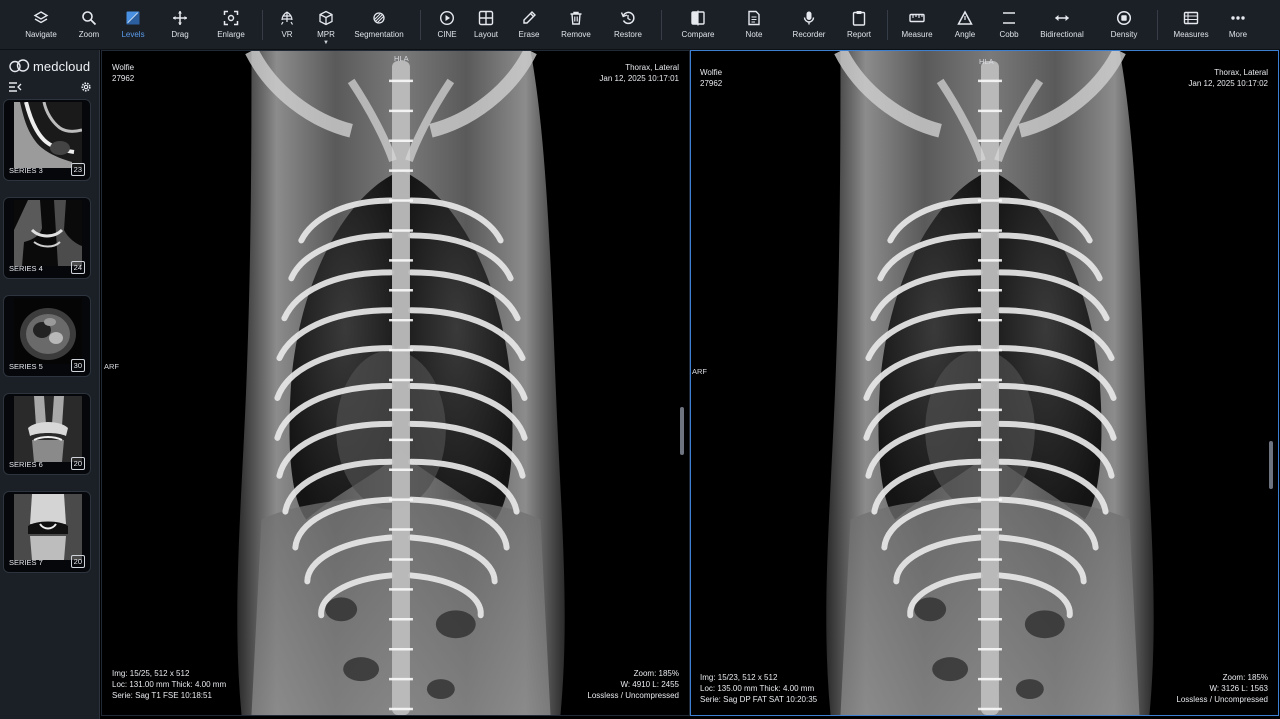 This screenshot has width=1280, height=719. What do you see at coordinates (1238, 688) in the screenshot?
I see `window-level: W: 3126 L: 1563` at bounding box center [1238, 688].